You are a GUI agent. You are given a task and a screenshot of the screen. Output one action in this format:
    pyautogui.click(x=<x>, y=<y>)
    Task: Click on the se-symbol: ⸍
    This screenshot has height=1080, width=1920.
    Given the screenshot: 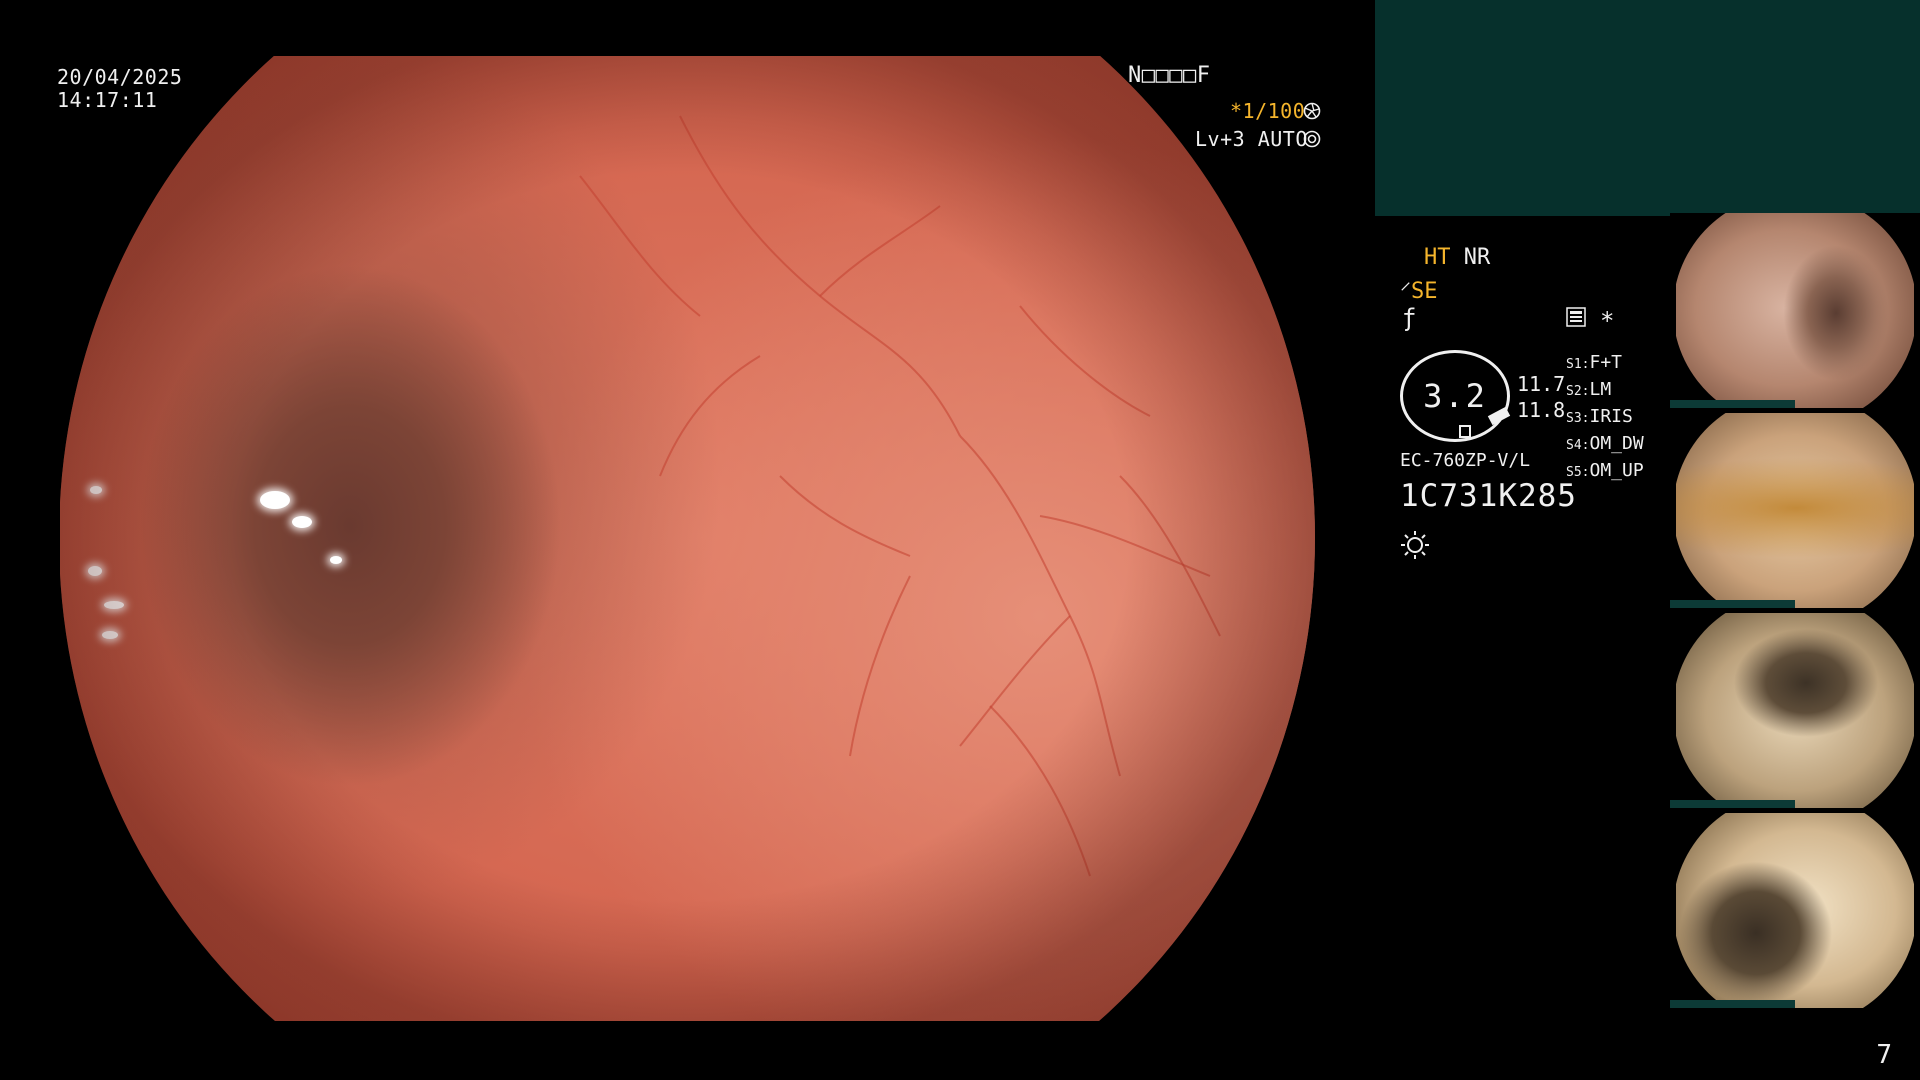 What is the action you would take?
    pyautogui.click(x=1406, y=291)
    